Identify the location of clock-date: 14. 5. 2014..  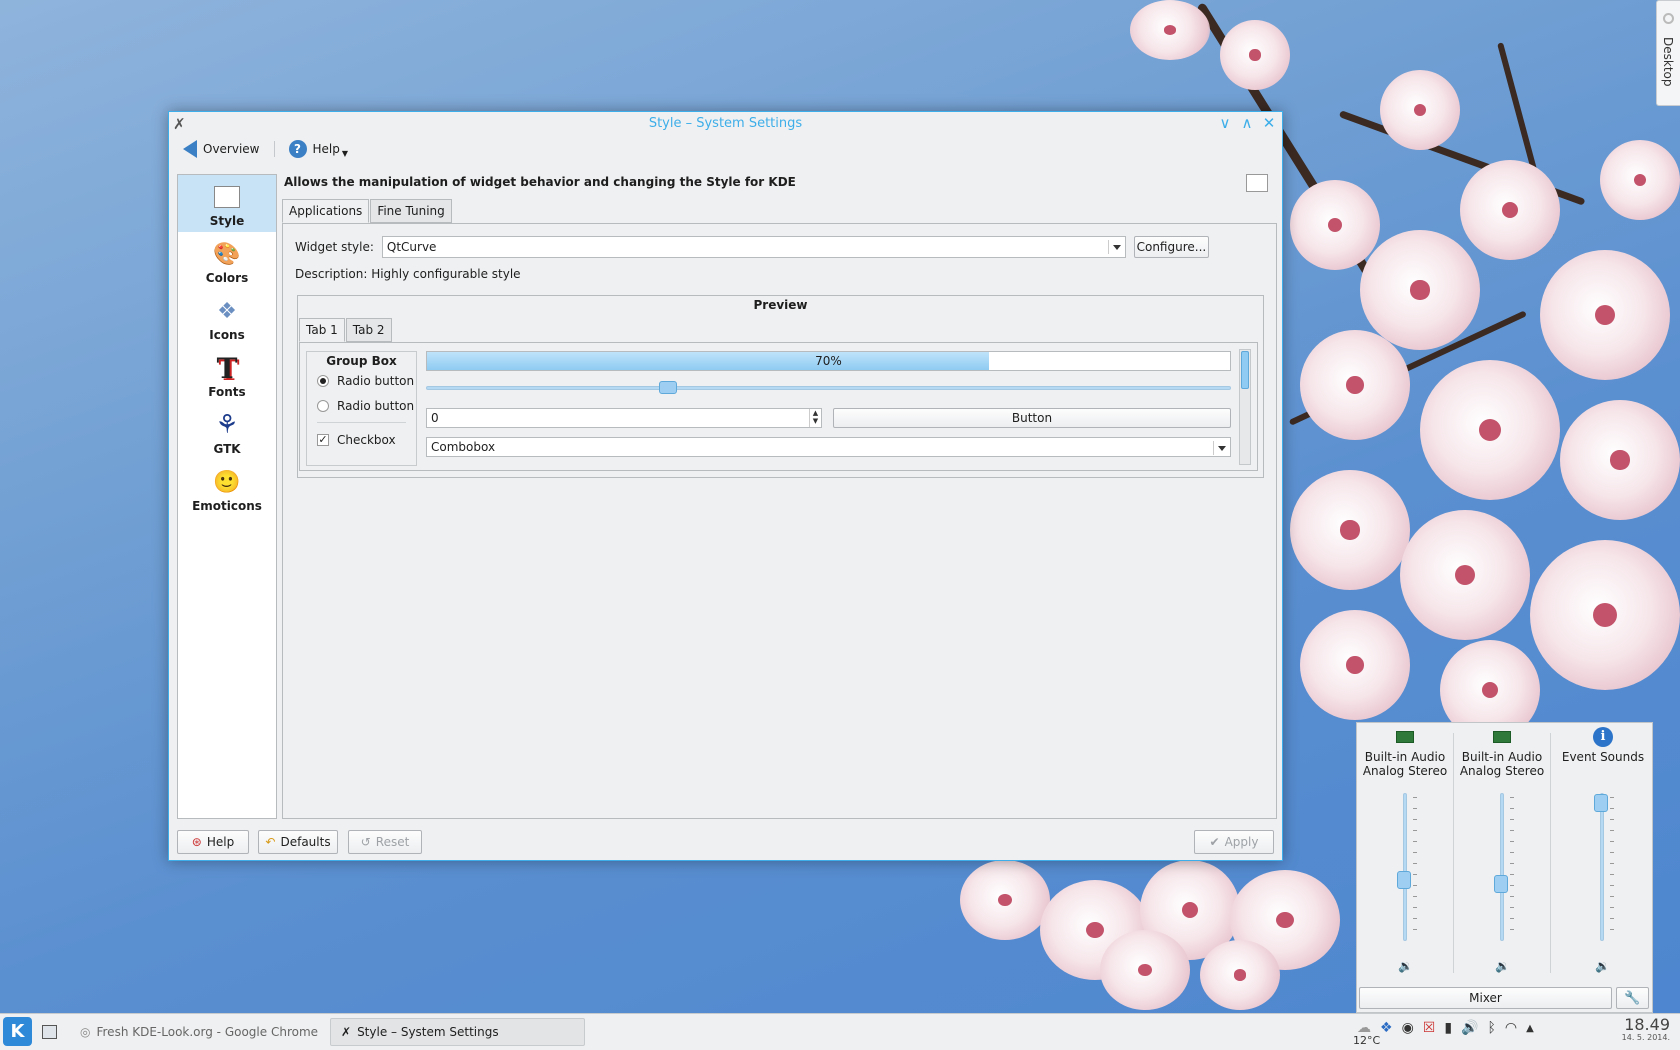
(1645, 1037).